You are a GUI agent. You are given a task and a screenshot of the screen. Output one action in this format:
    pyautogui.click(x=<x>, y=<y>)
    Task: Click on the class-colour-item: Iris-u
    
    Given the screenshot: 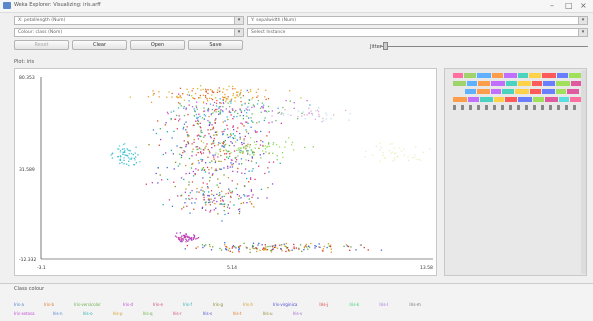 What is the action you would take?
    pyautogui.click(x=268, y=313)
    